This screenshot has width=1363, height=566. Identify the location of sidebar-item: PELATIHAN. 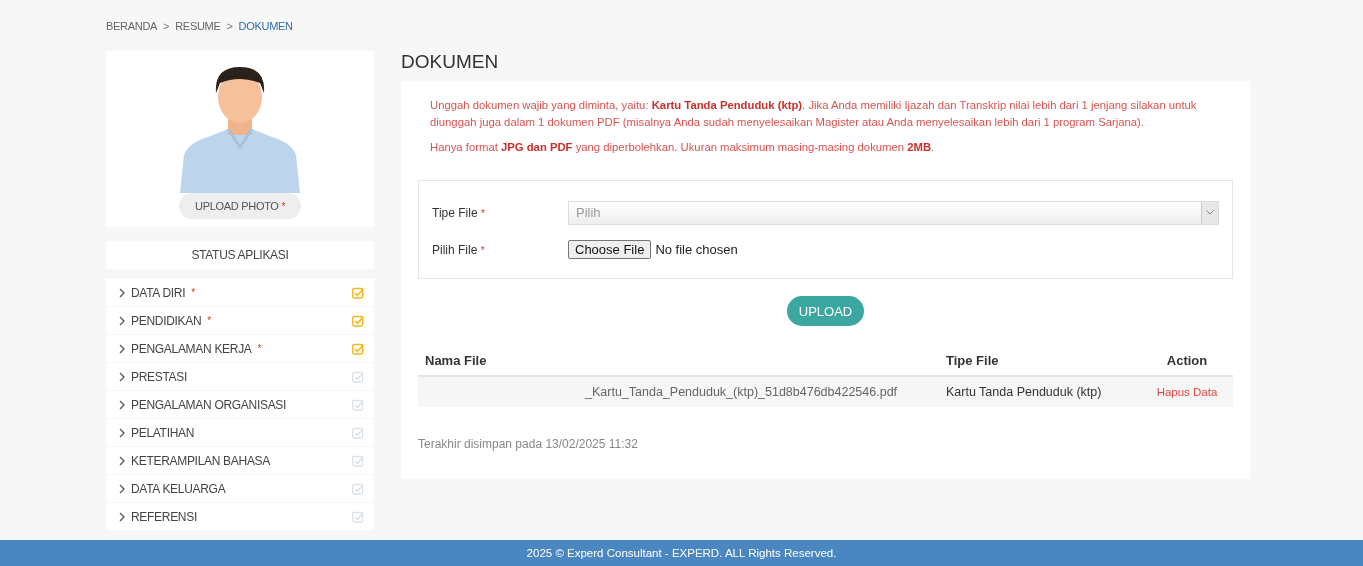
(240, 432).